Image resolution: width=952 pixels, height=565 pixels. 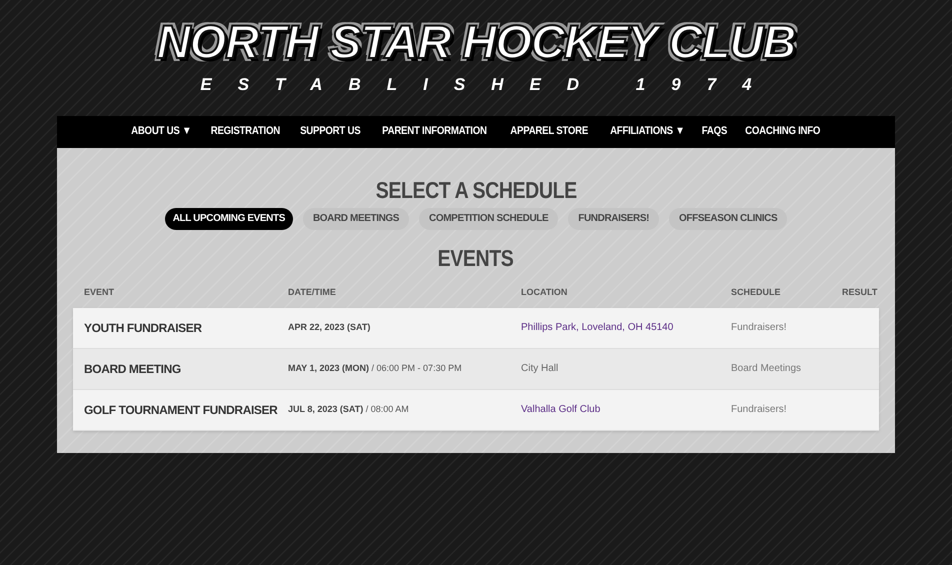 I want to click on nav-link: FAQS, so click(x=715, y=131).